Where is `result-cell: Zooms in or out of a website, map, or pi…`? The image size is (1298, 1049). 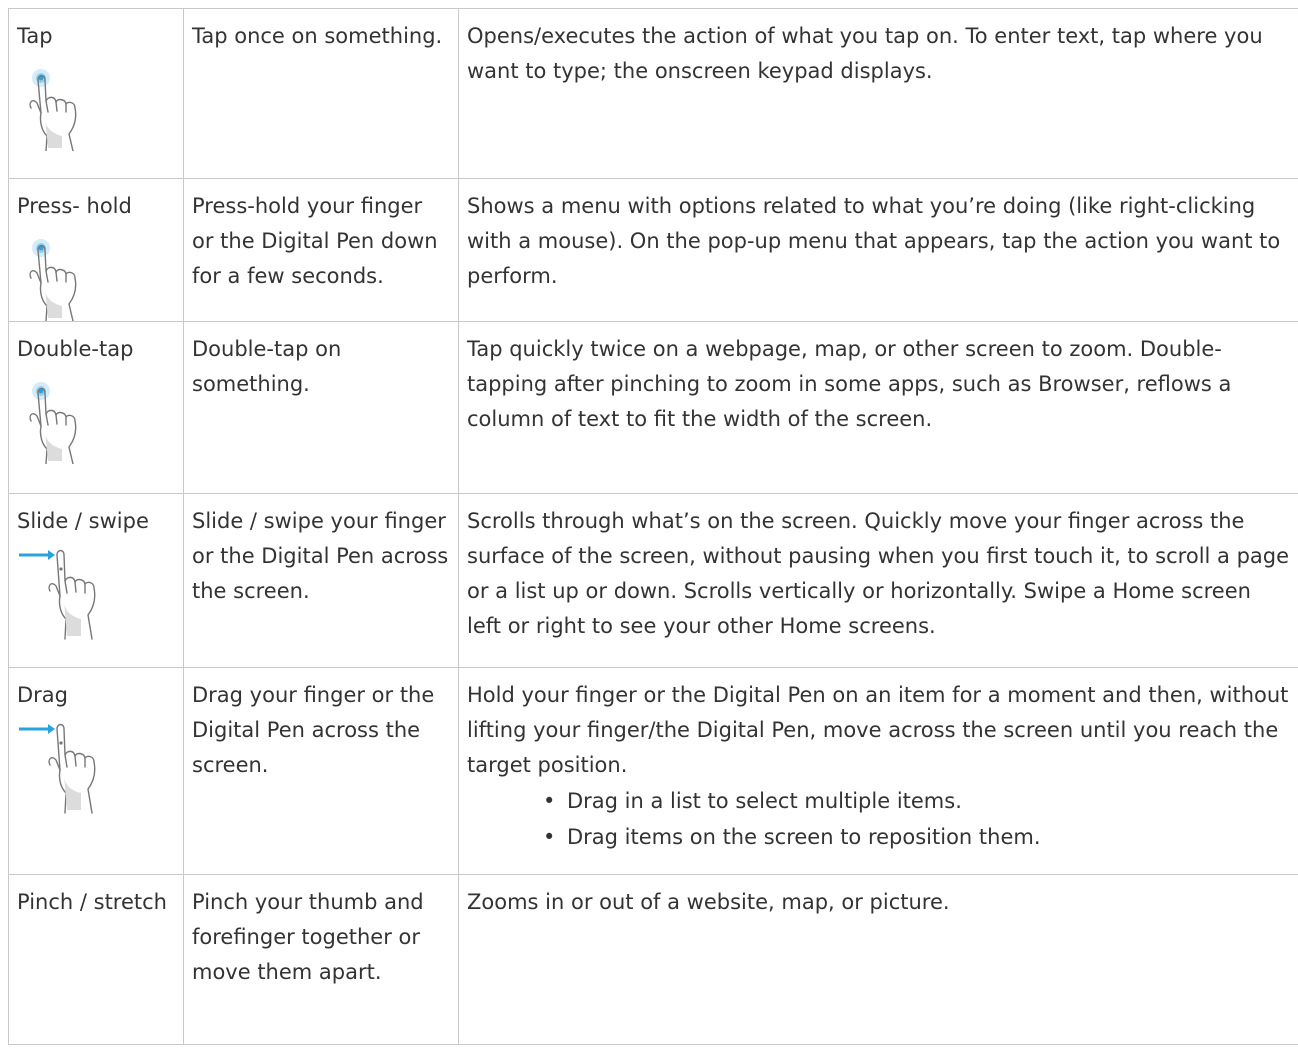
result-cell: Zooms in or out of a website, map, or pi… is located at coordinates (878, 959).